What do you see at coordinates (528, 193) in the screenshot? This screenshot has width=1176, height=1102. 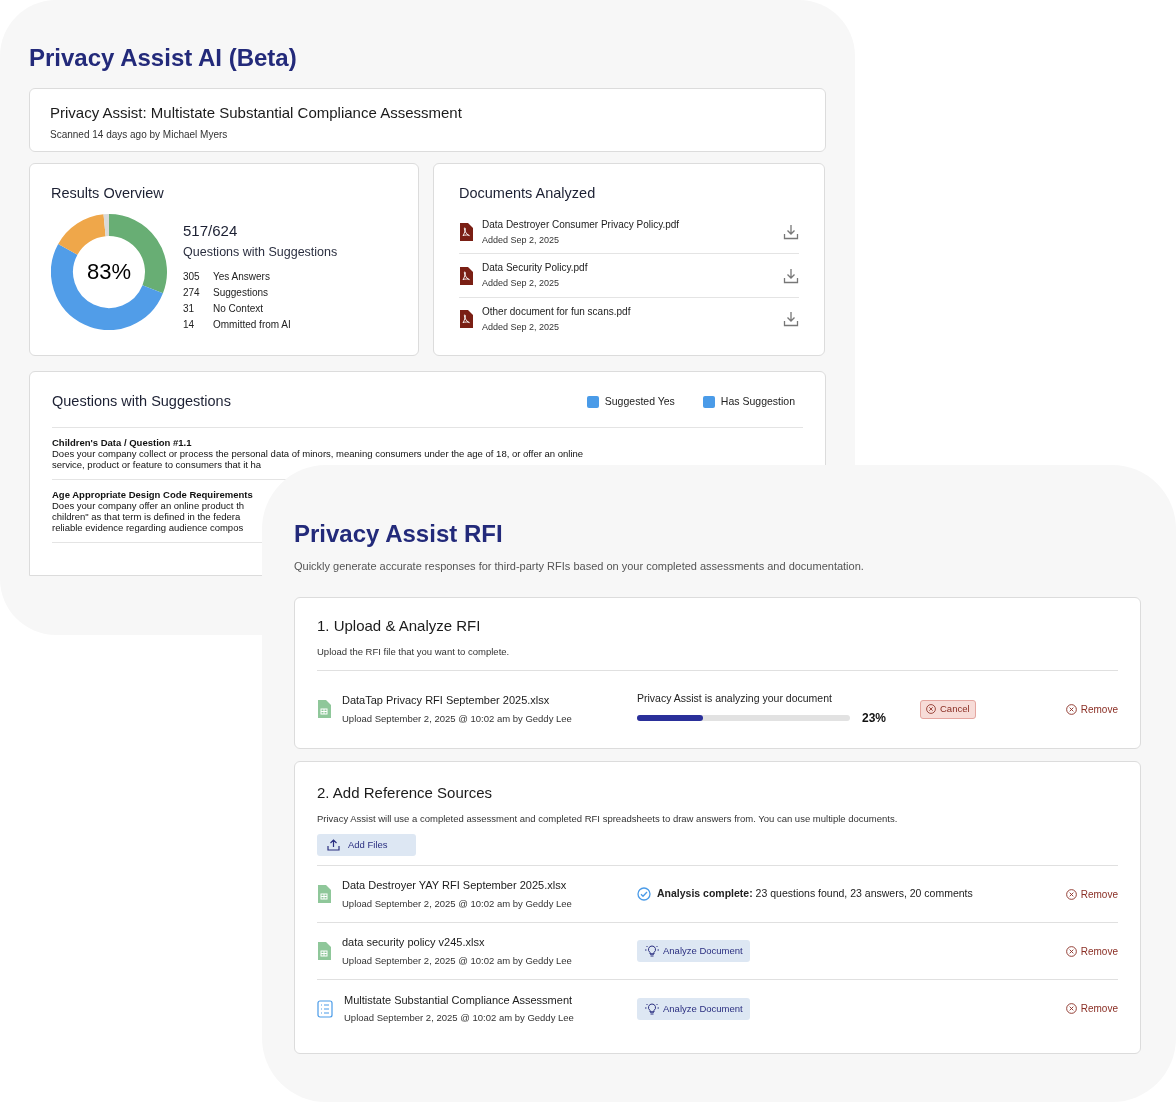 I see `card-title: Documents Analyzed` at bounding box center [528, 193].